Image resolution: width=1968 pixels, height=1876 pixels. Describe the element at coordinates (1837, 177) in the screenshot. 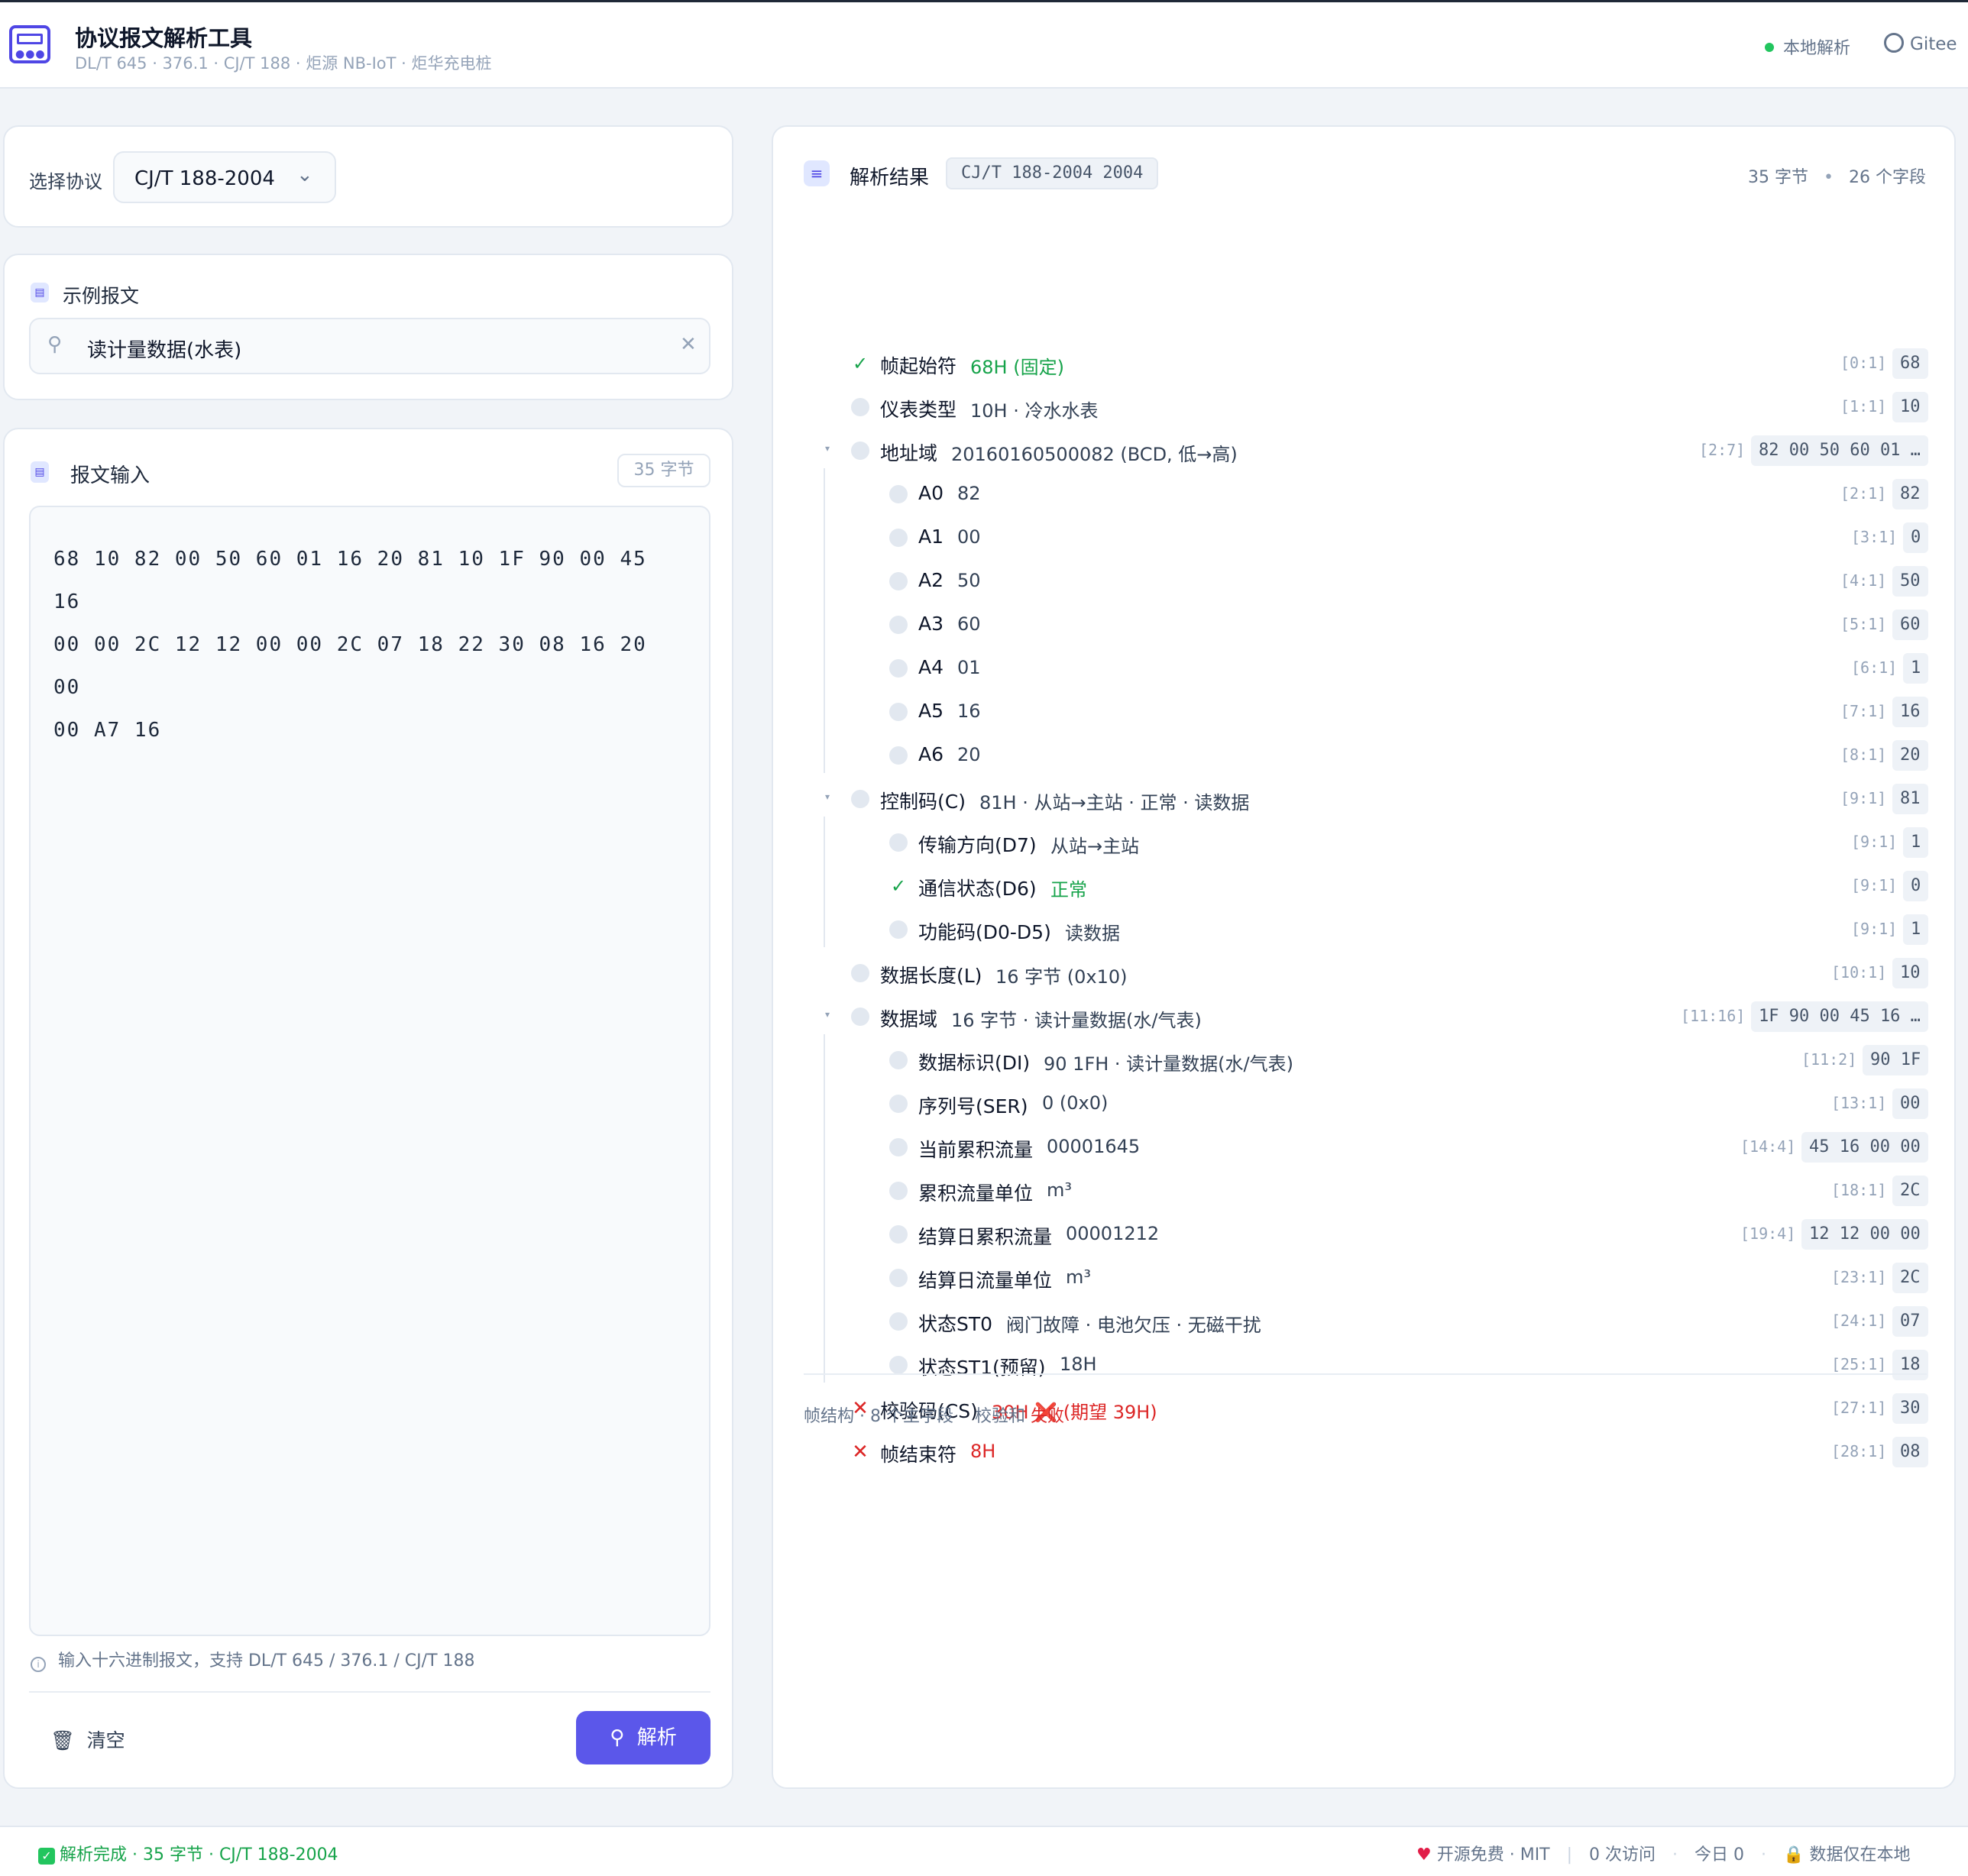

I see `result-summary: 35 字节 • 26 个字段` at that location.